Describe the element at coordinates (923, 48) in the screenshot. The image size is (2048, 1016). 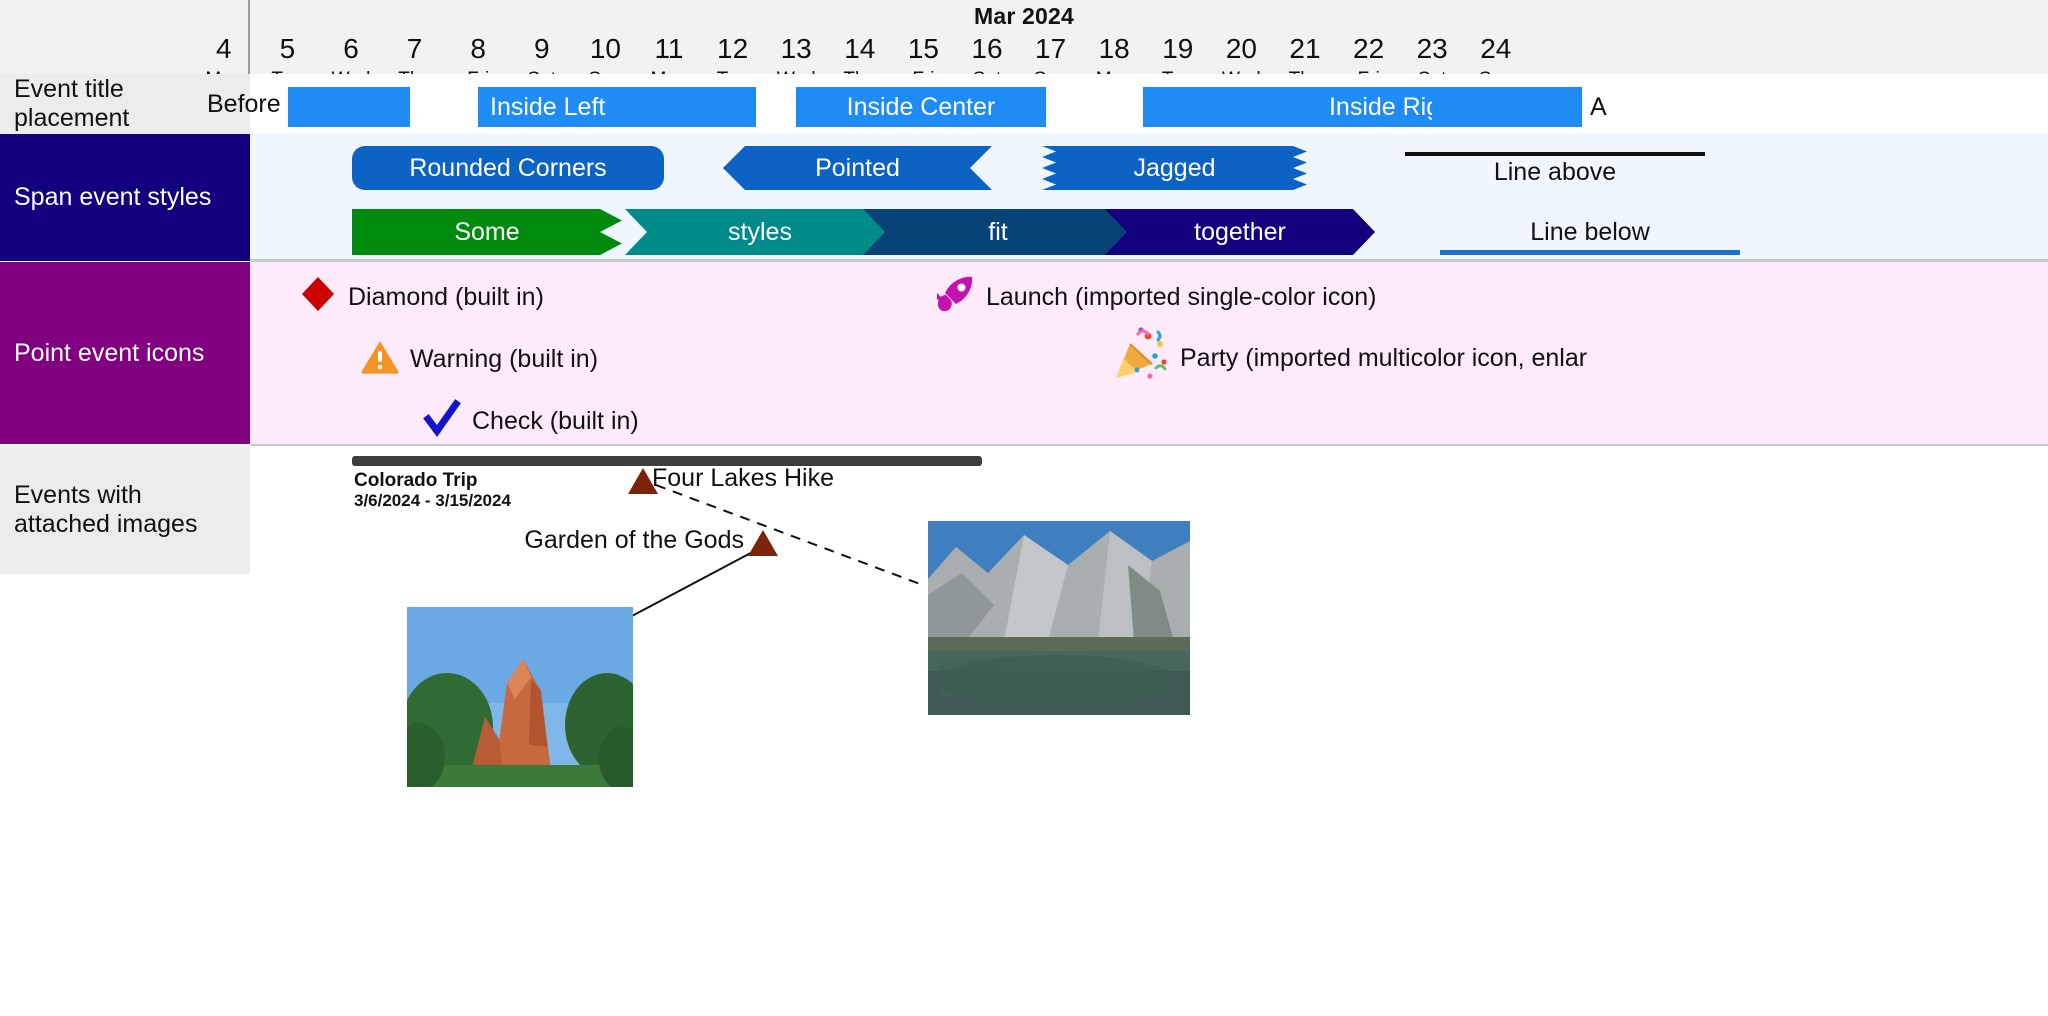
I see `day-number: 15` at that location.